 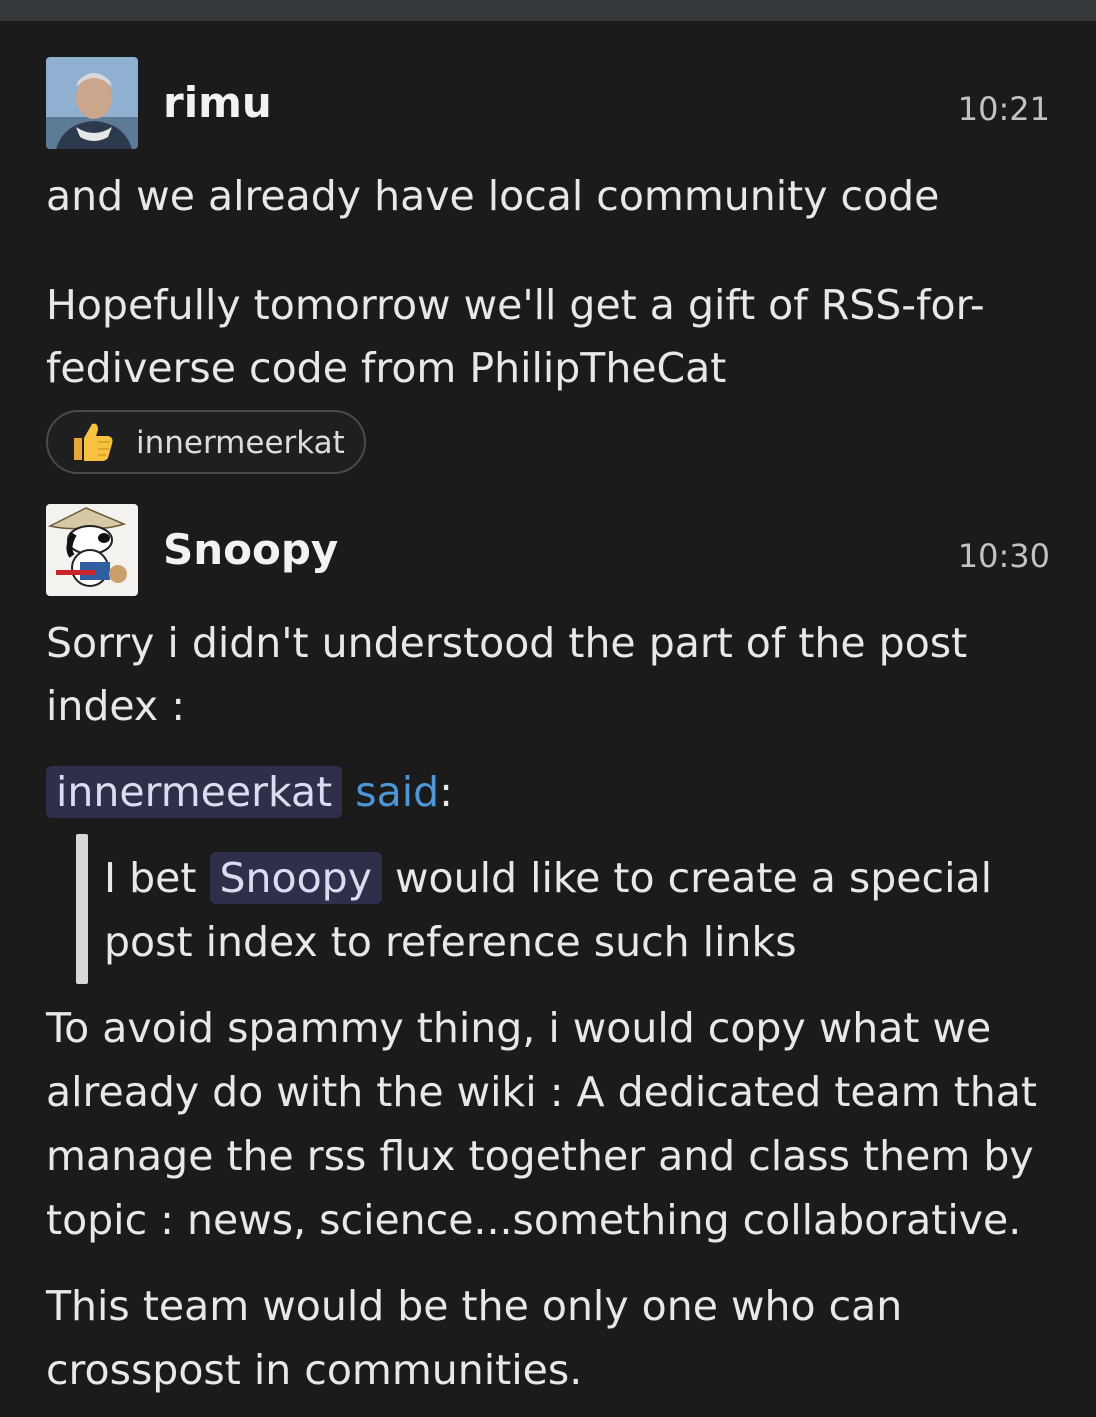 I want to click on message-text-line: index :, so click(x=116, y=706).